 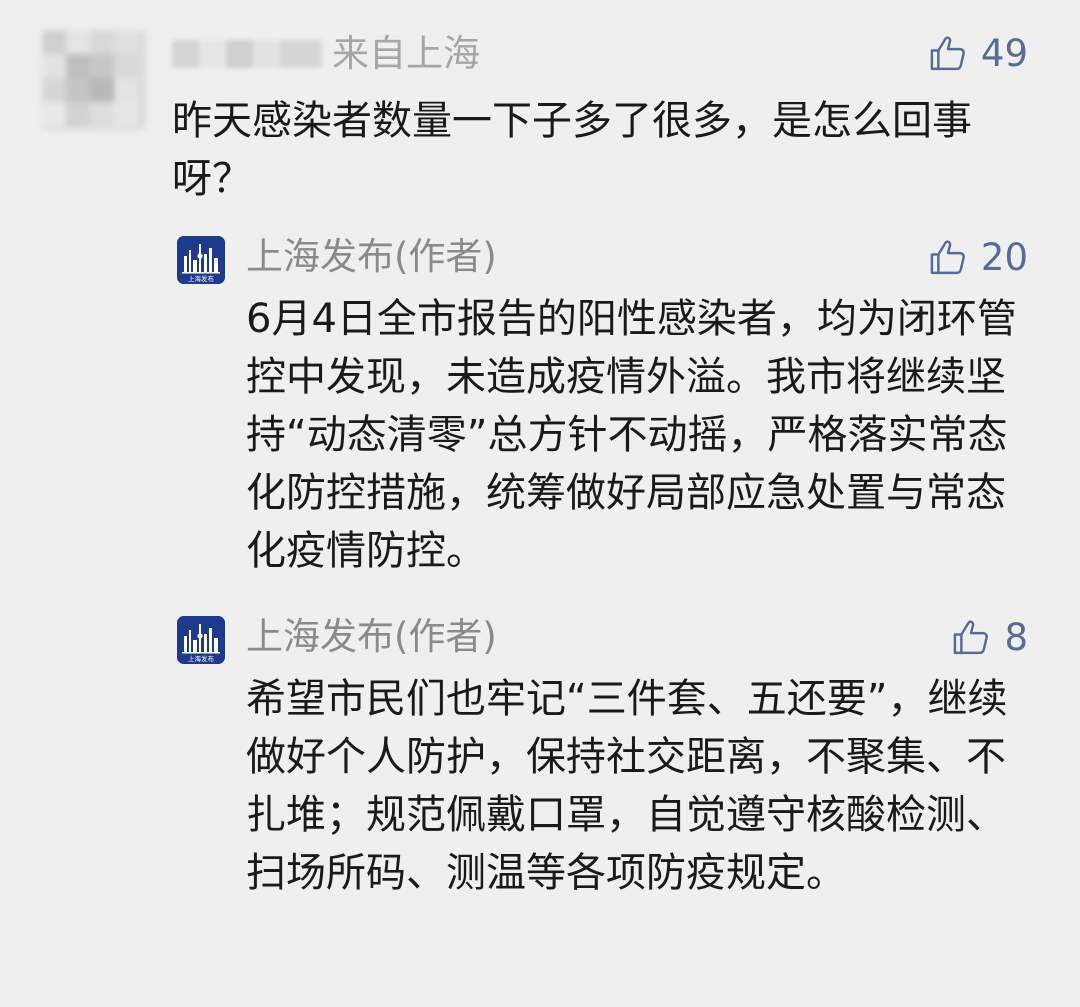 What do you see at coordinates (572, 150) in the screenshot?
I see `comment-text: 昨天感染者数量一下子多了很多，是怎么回事呀？` at bounding box center [572, 150].